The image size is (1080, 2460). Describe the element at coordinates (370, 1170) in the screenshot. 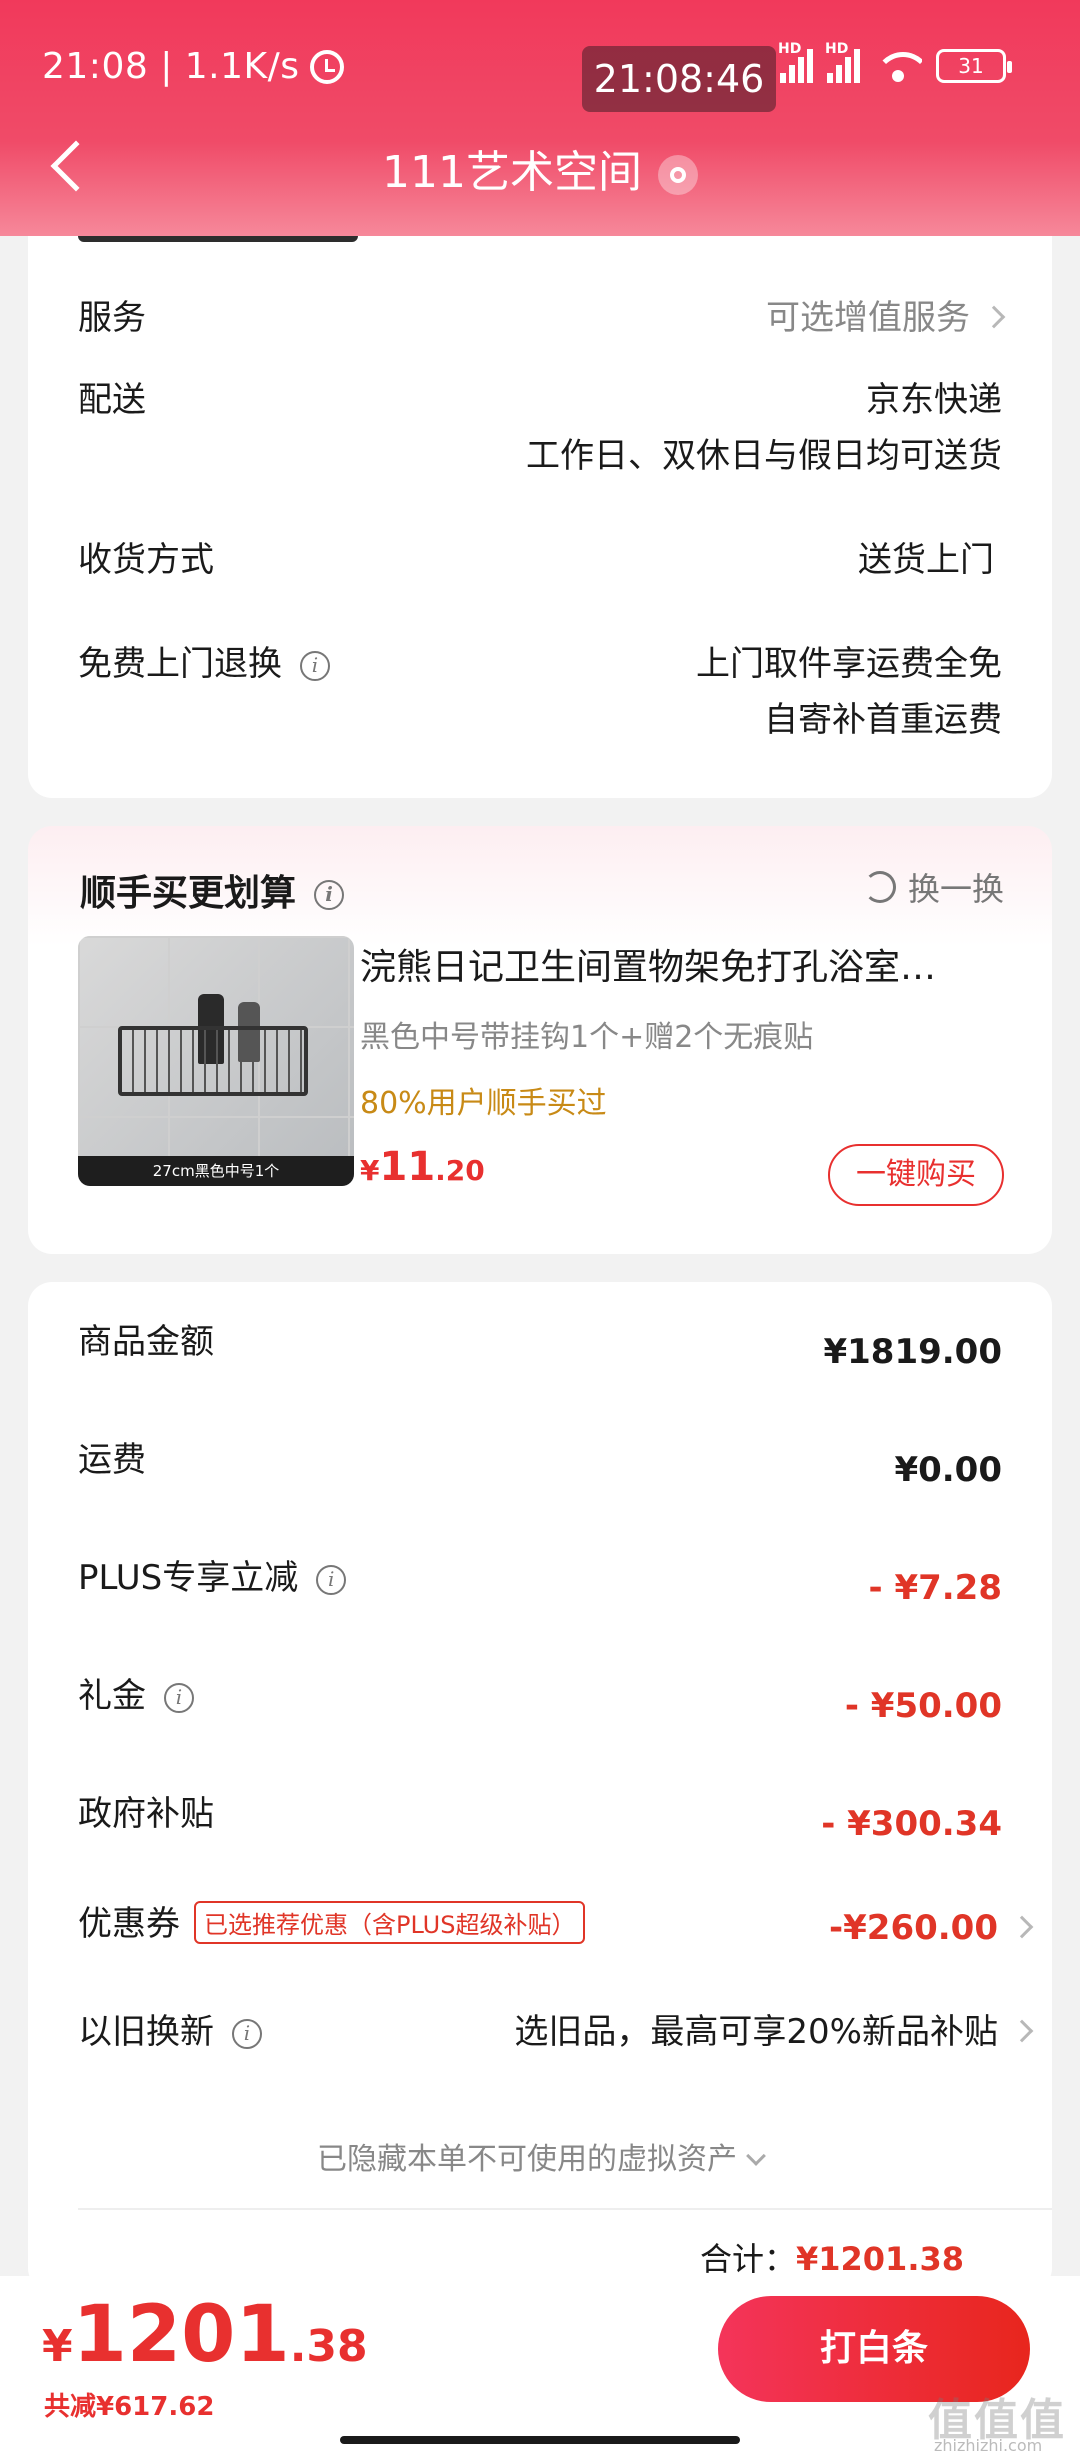

I see `price-yen: ¥` at that location.